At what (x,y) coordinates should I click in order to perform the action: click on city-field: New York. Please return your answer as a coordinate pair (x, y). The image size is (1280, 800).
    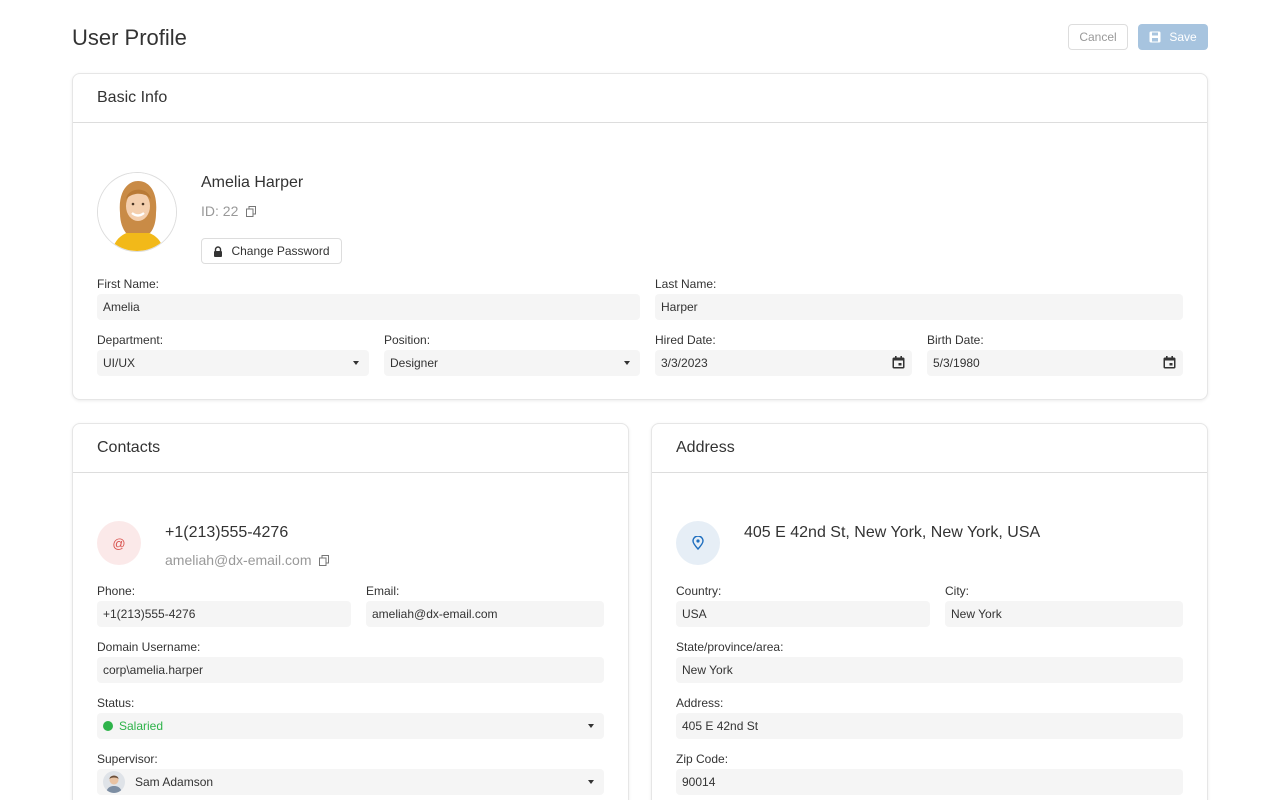
    Looking at the image, I should click on (1064, 614).